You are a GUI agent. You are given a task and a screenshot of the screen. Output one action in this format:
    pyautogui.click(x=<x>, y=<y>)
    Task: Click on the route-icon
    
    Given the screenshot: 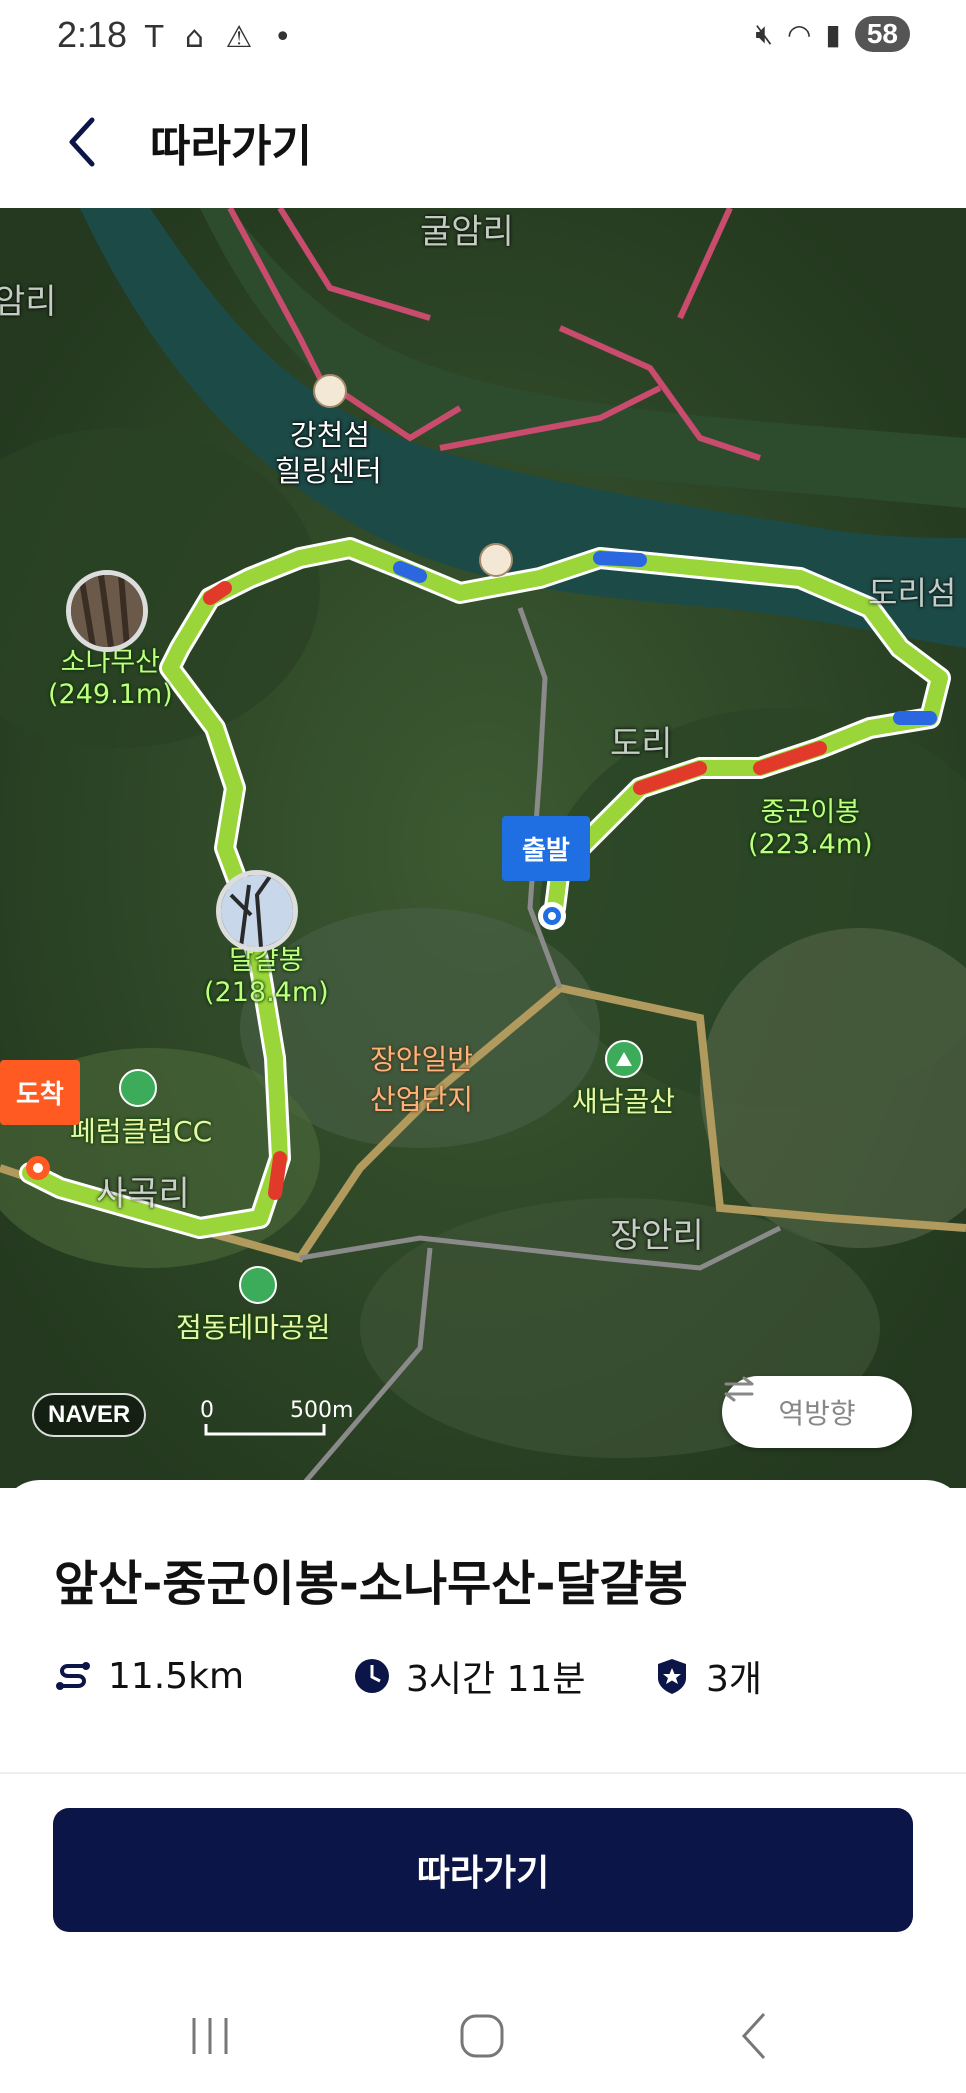 What is the action you would take?
    pyautogui.click(x=73, y=1676)
    